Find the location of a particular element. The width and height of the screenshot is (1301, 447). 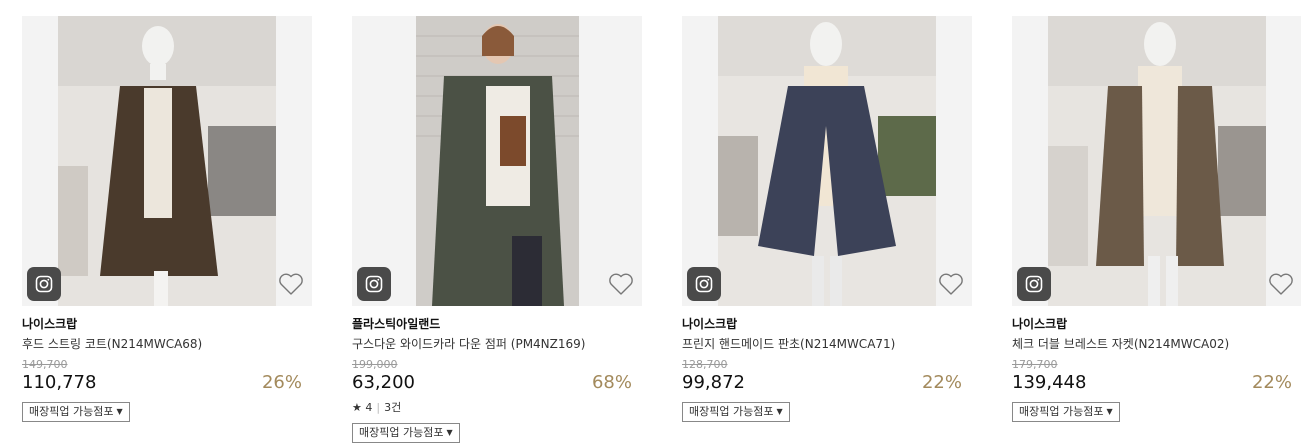

product-name: 체크 더블 브레스트 자켓(N214MWCA02) is located at coordinates (1156, 344).